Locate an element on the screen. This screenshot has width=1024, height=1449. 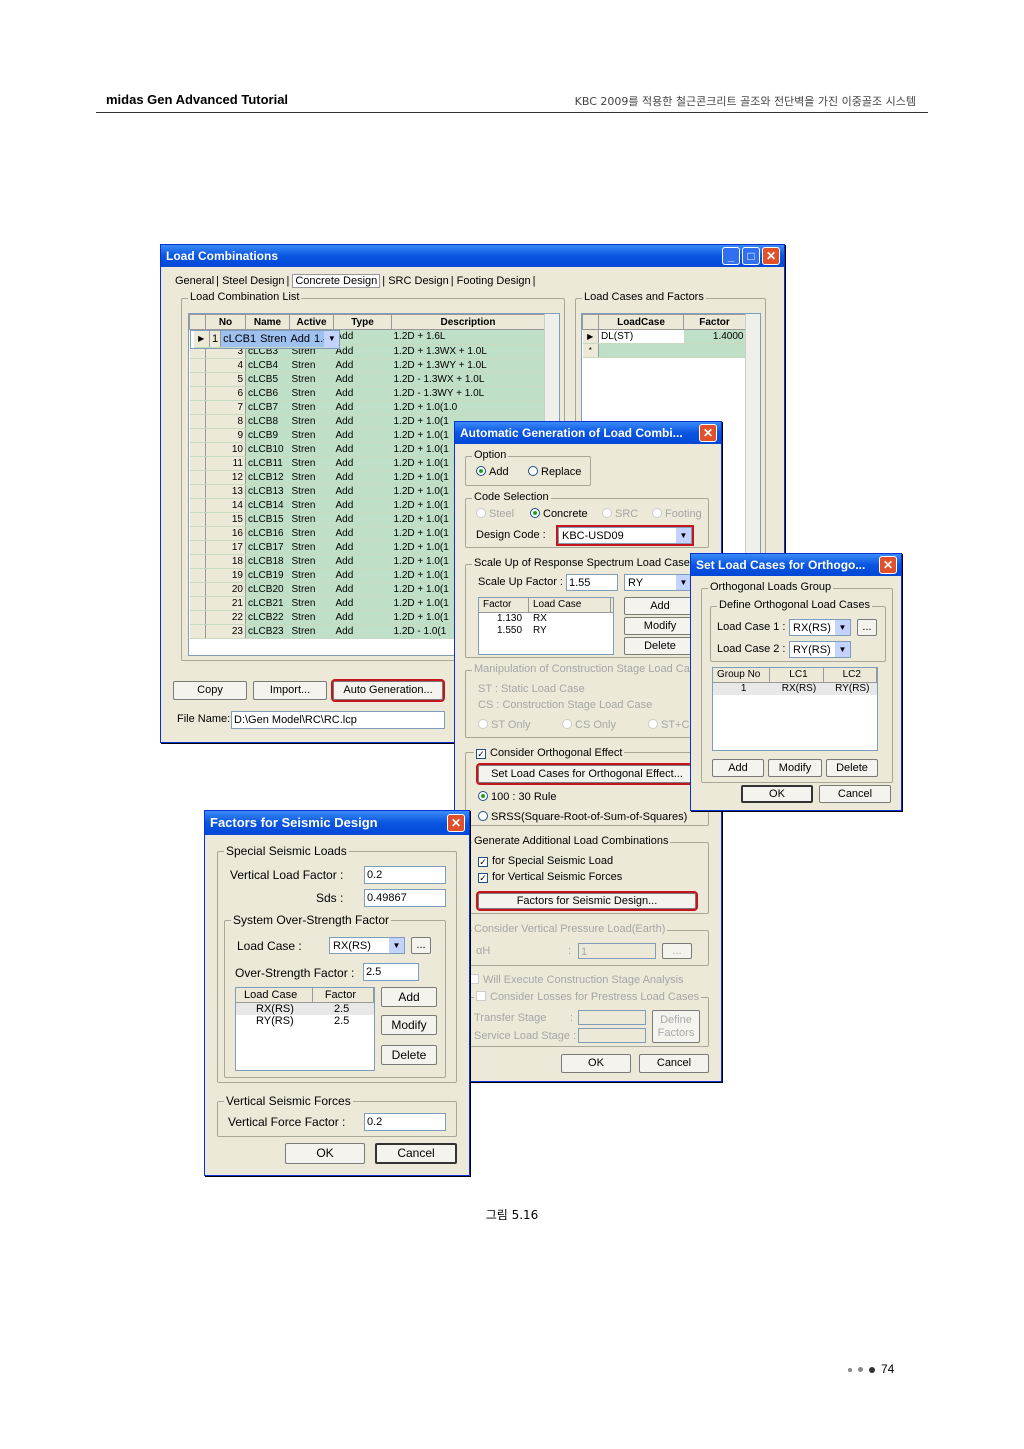
cell-name: cLCB20 is located at coordinates (267, 589).